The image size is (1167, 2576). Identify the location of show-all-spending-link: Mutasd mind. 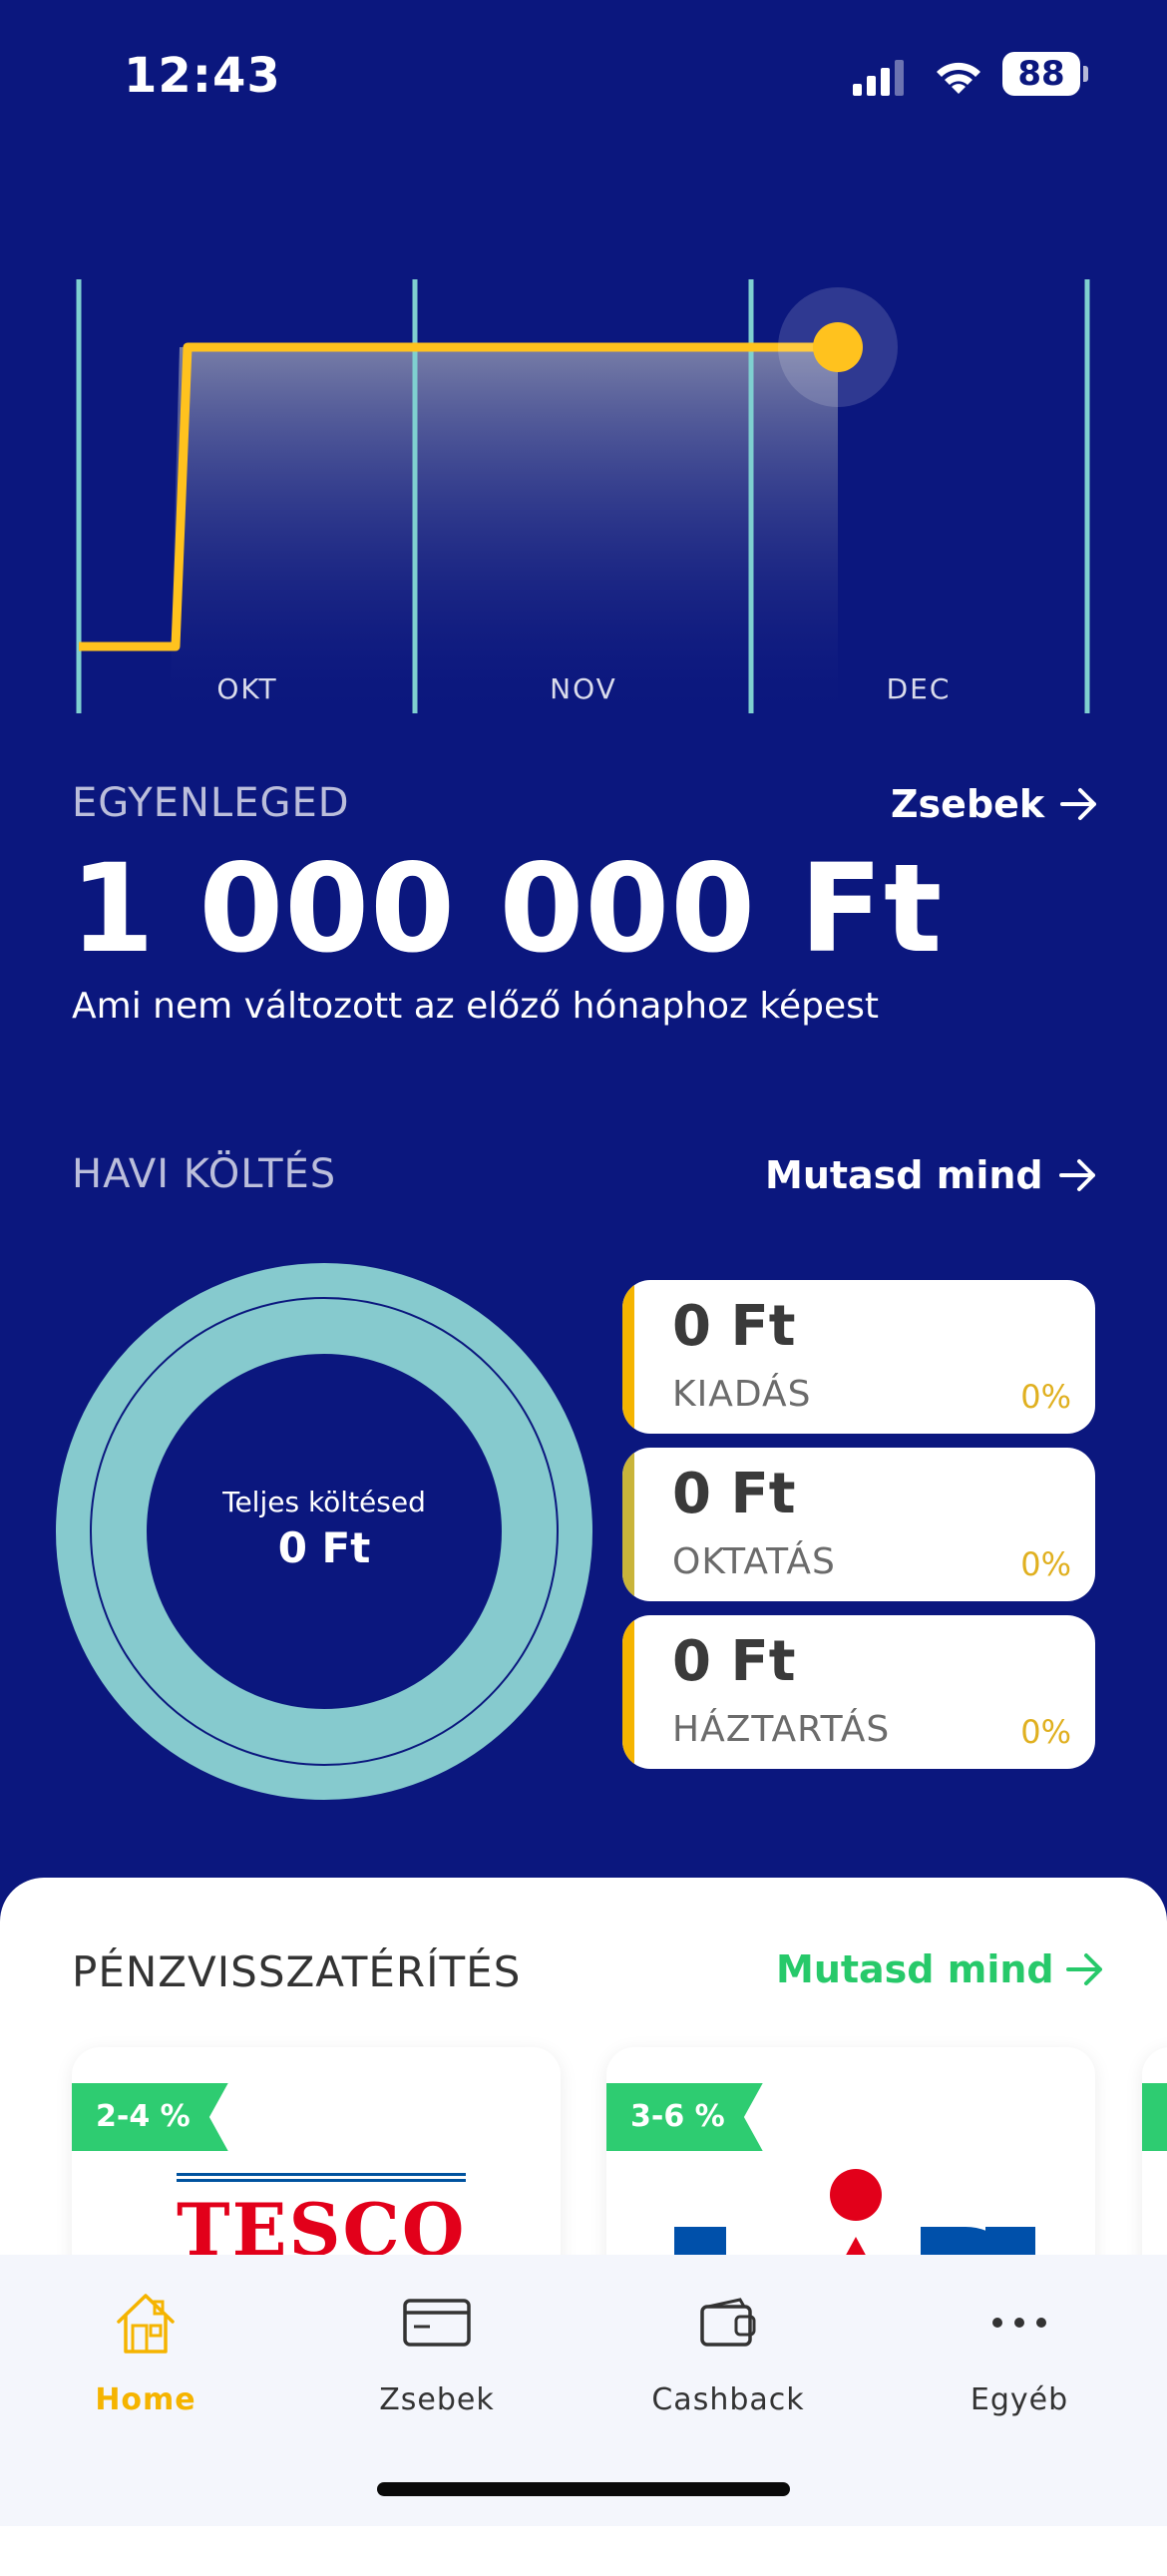
(932, 1175).